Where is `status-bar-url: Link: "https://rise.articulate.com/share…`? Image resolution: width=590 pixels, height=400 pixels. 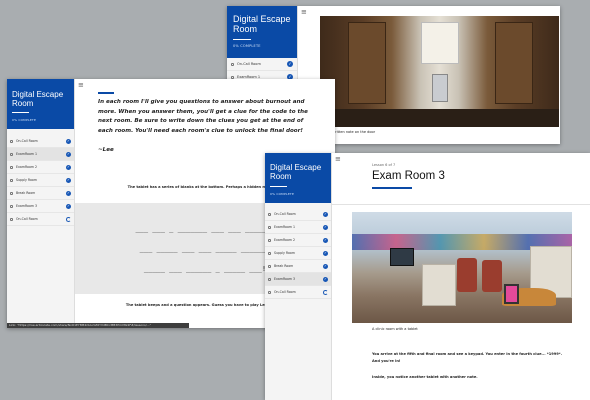 status-bar-url: Link: "https://rise.articulate.com/share… is located at coordinates (98, 325).